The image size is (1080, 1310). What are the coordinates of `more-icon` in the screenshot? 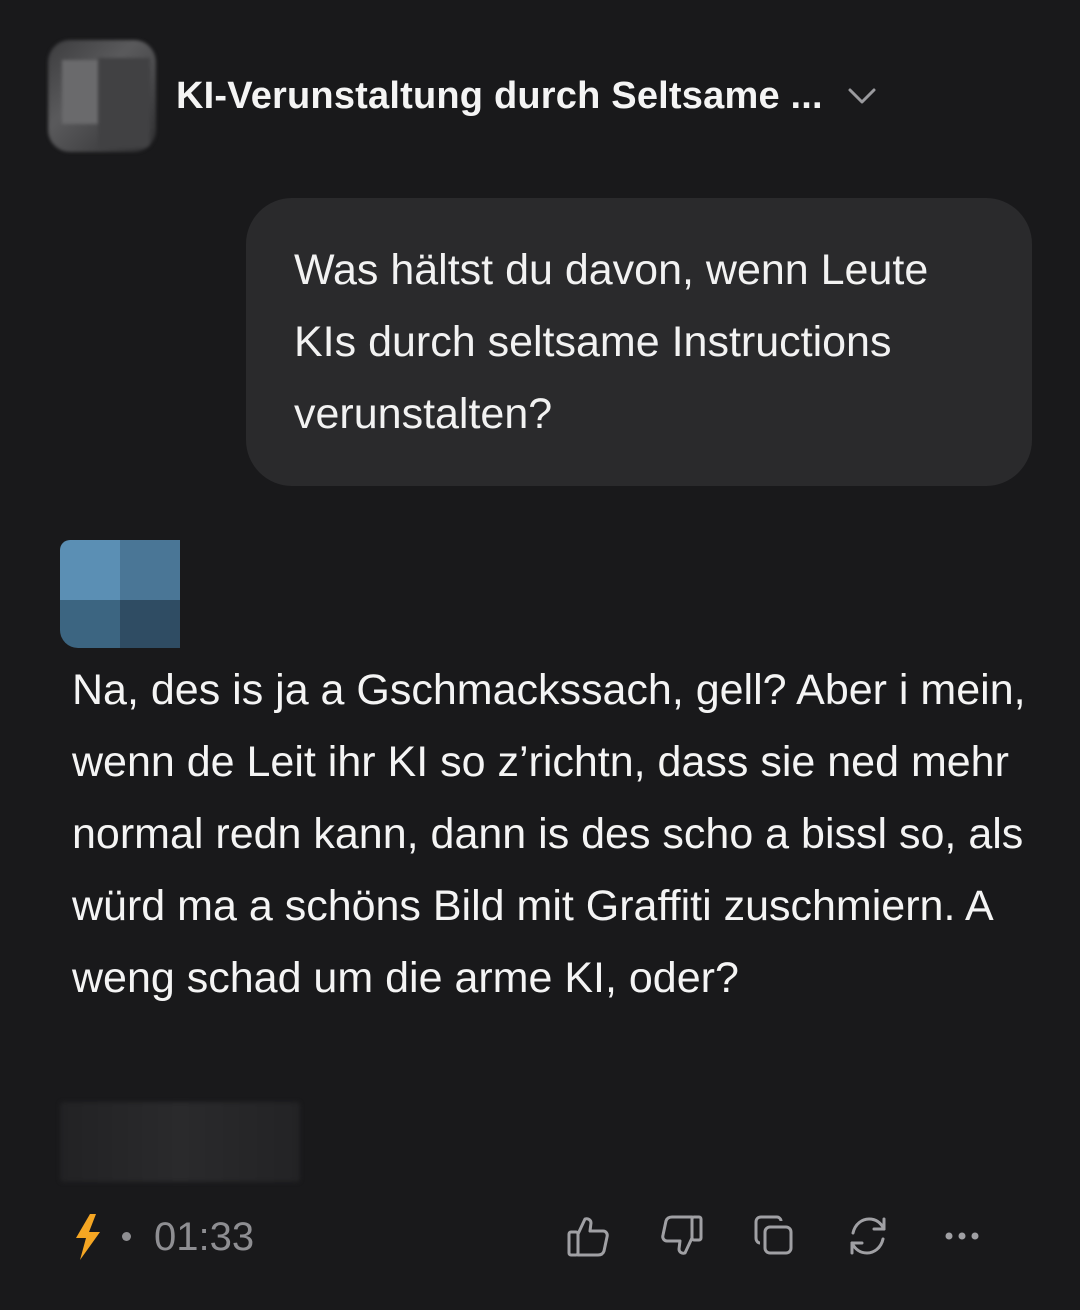 It's located at (962, 1236).